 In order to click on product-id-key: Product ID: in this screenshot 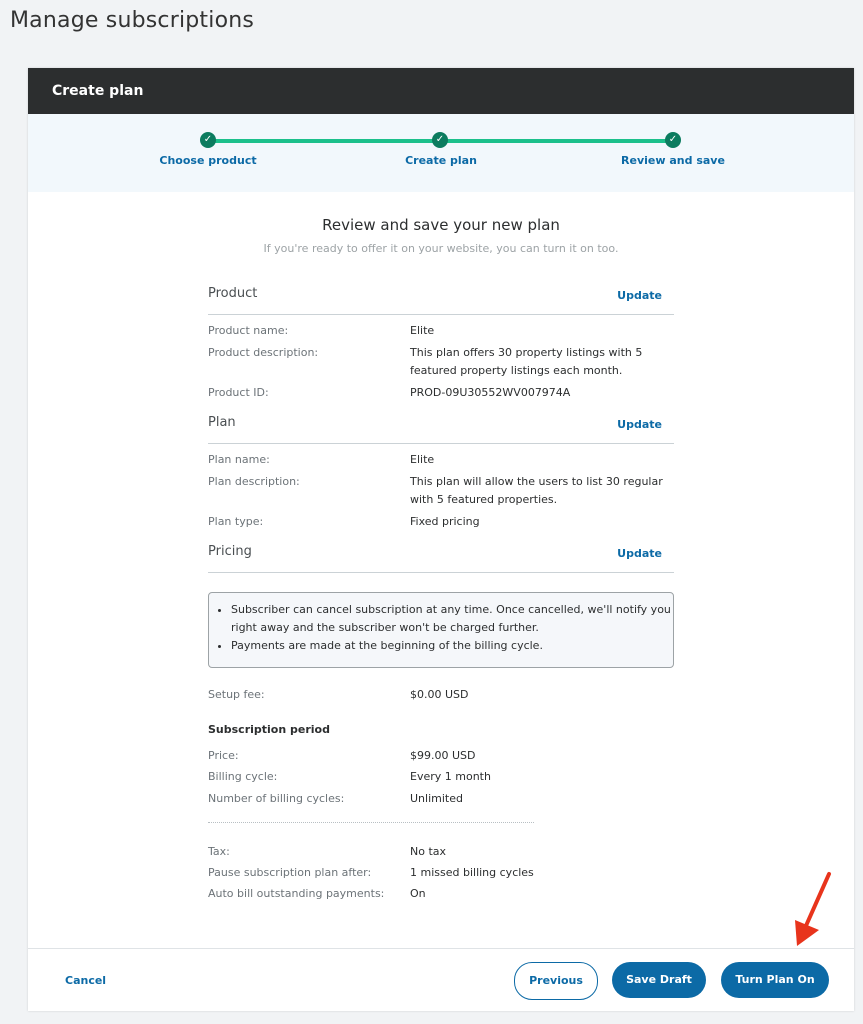, I will do `click(238, 392)`.